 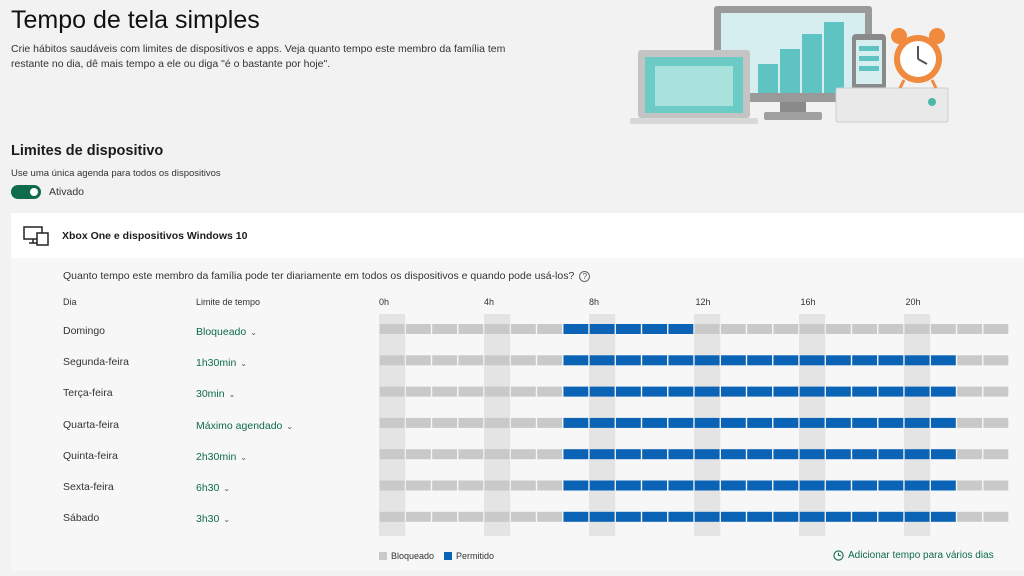 What do you see at coordinates (213, 519) in the screenshot?
I see `time-limit-dropdown: 3h30 ⌄` at bounding box center [213, 519].